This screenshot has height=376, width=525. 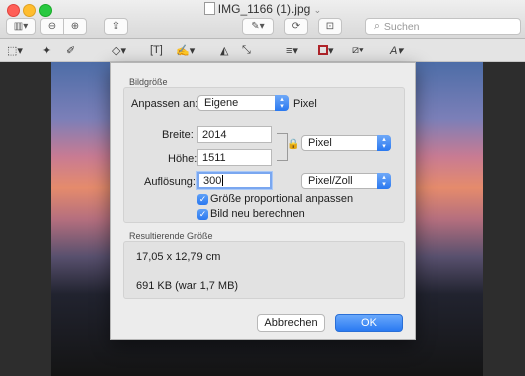 I want to click on fill-color-icon: ⧄▾, so click(x=358, y=49).